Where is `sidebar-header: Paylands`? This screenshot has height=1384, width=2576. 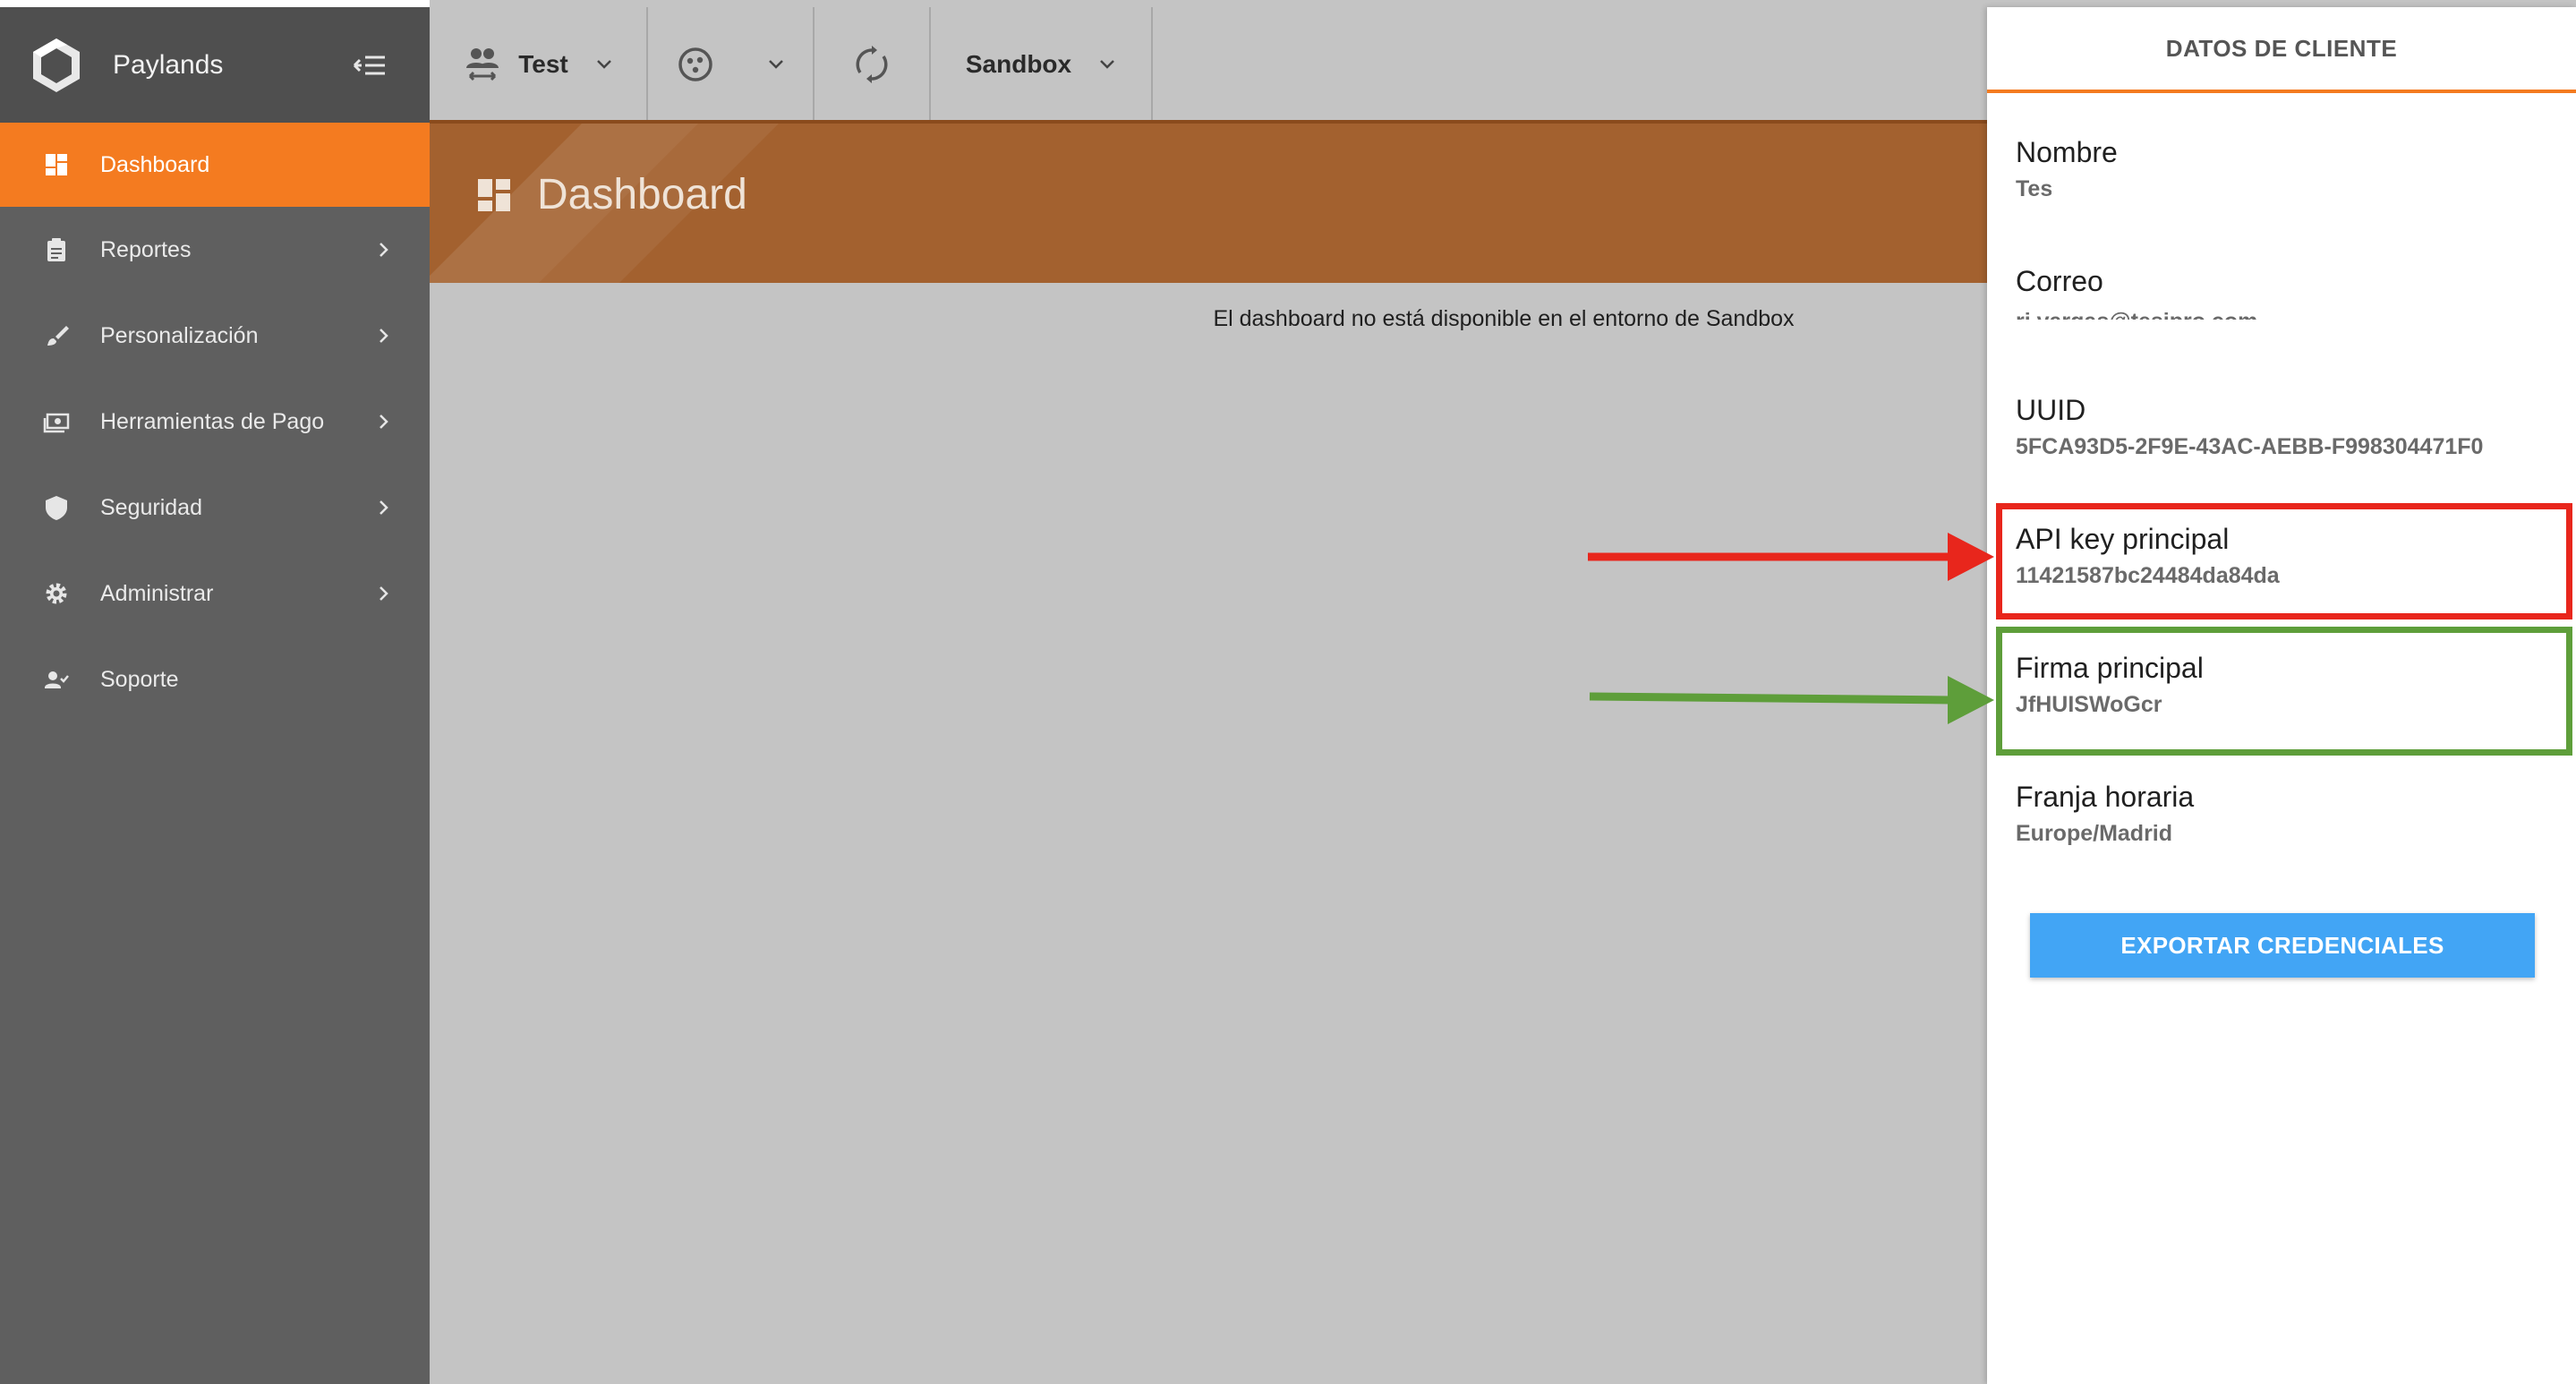 sidebar-header: Paylands is located at coordinates (215, 61).